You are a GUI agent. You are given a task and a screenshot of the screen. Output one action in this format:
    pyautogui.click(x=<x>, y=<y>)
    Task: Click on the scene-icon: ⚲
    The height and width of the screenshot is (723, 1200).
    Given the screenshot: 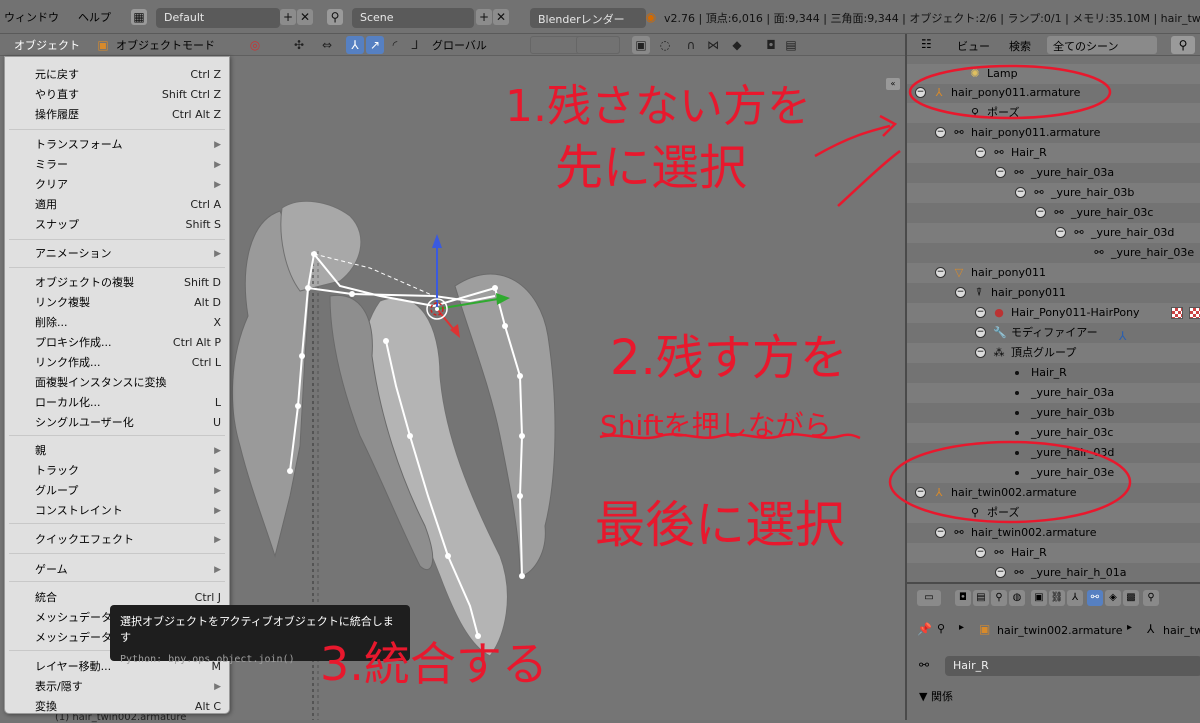 What is the action you would take?
    pyautogui.click(x=335, y=17)
    